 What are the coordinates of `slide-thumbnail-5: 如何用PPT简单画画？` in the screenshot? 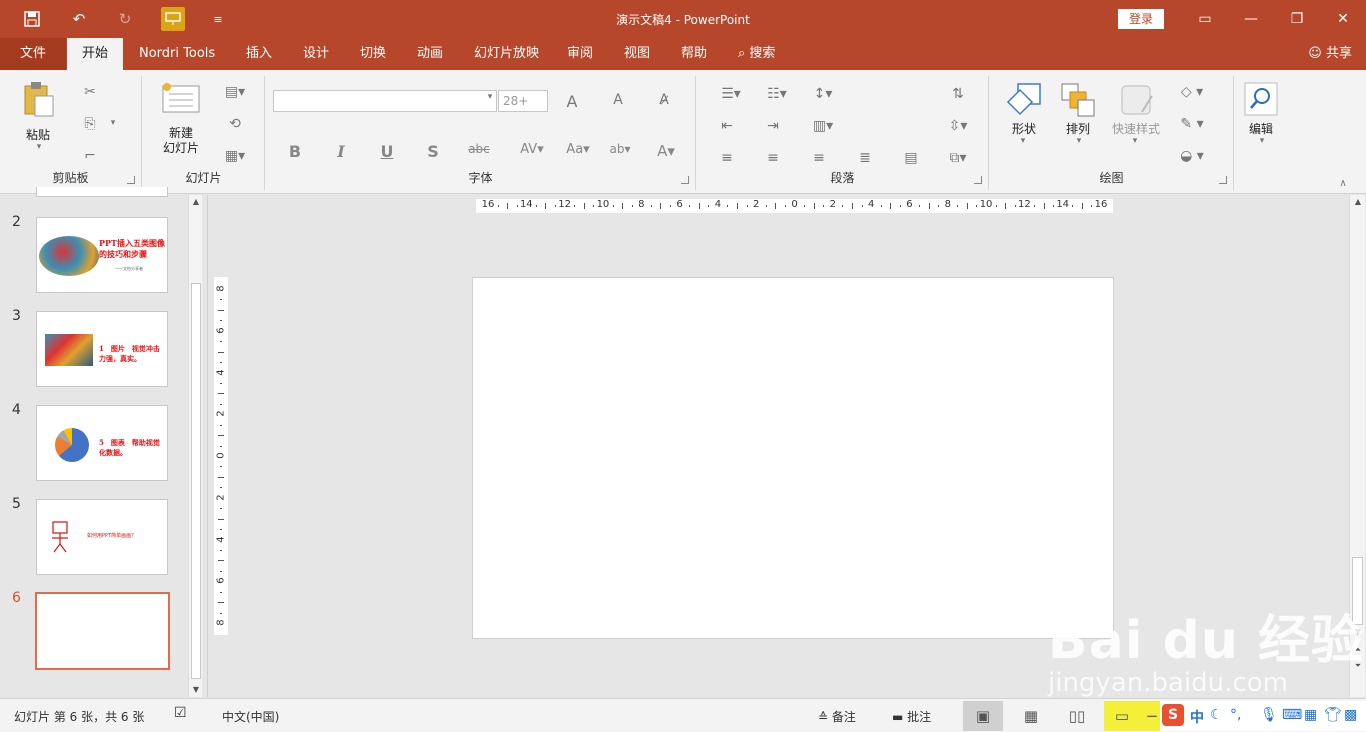 It's located at (102, 537).